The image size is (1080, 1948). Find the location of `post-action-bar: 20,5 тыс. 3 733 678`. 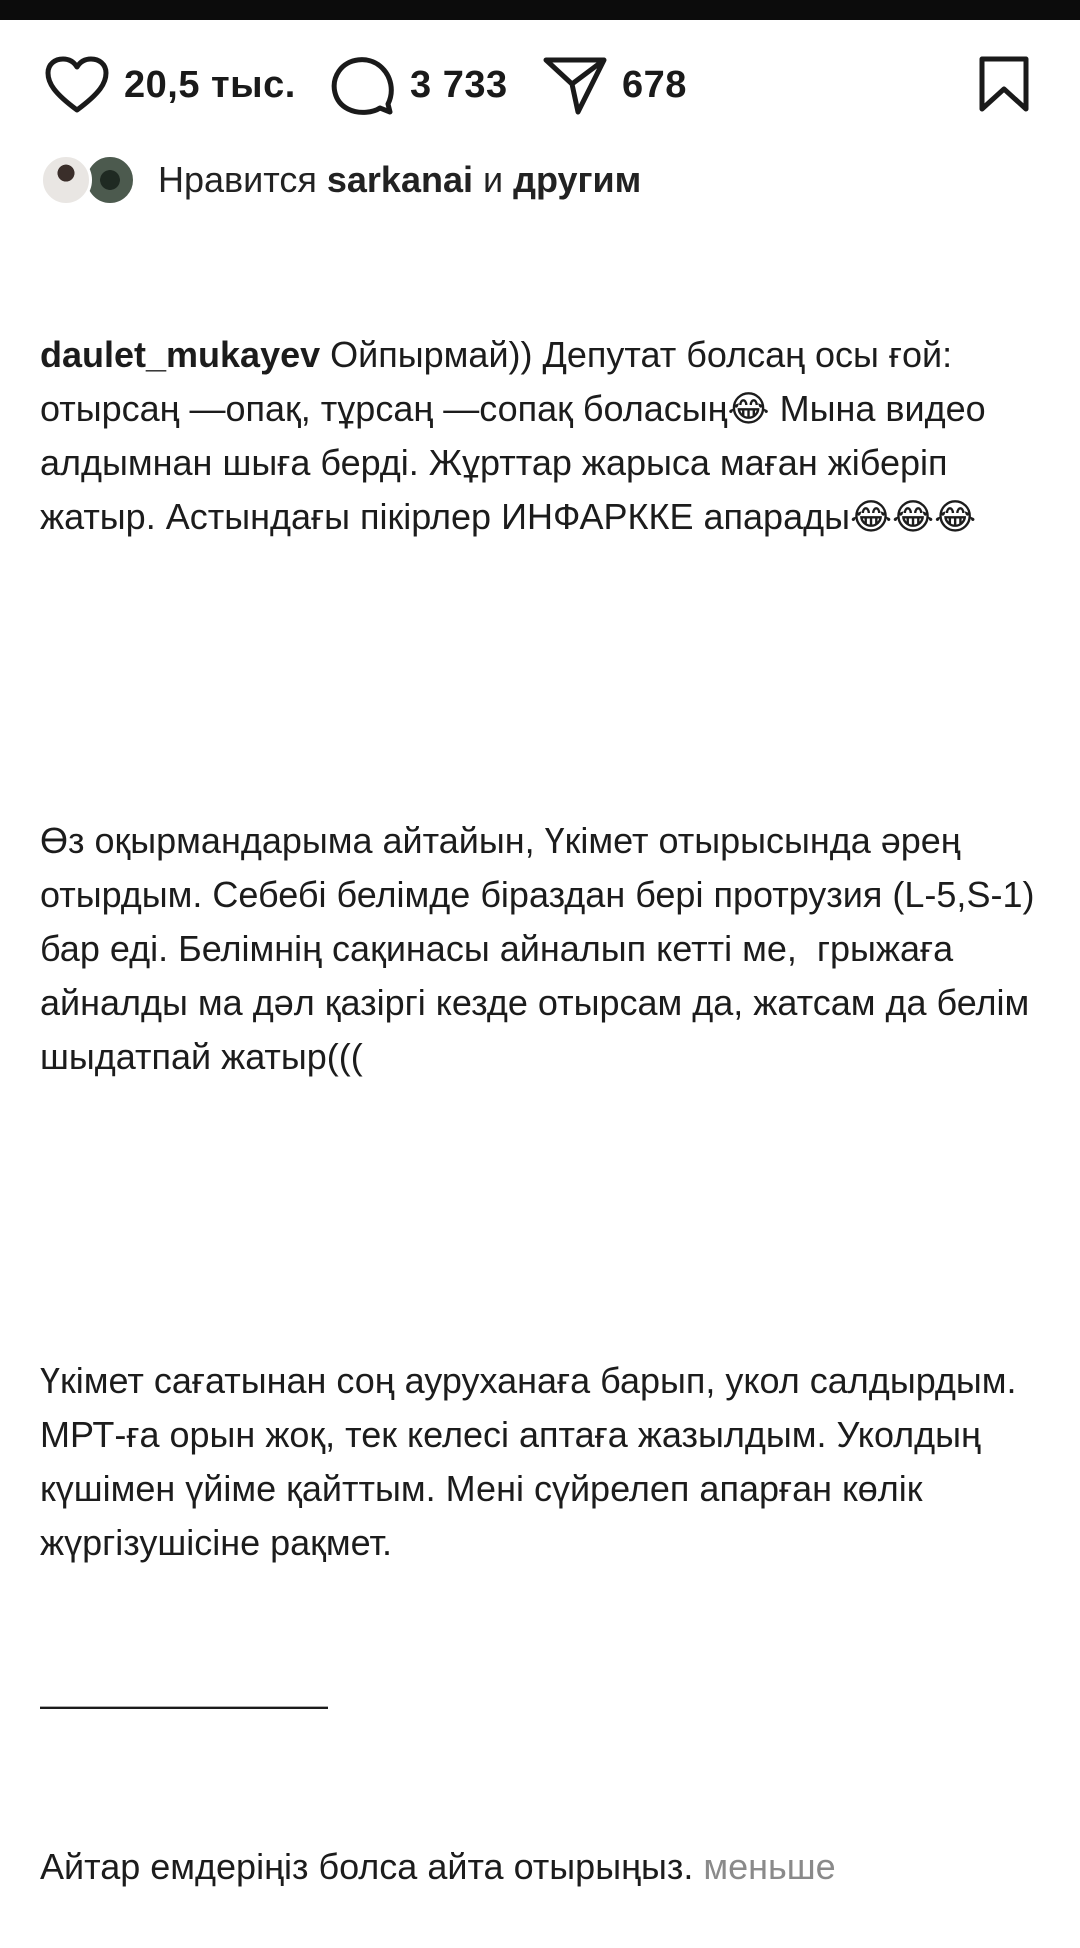

post-action-bar: 20,5 тыс. 3 733 678 is located at coordinates (540, 85).